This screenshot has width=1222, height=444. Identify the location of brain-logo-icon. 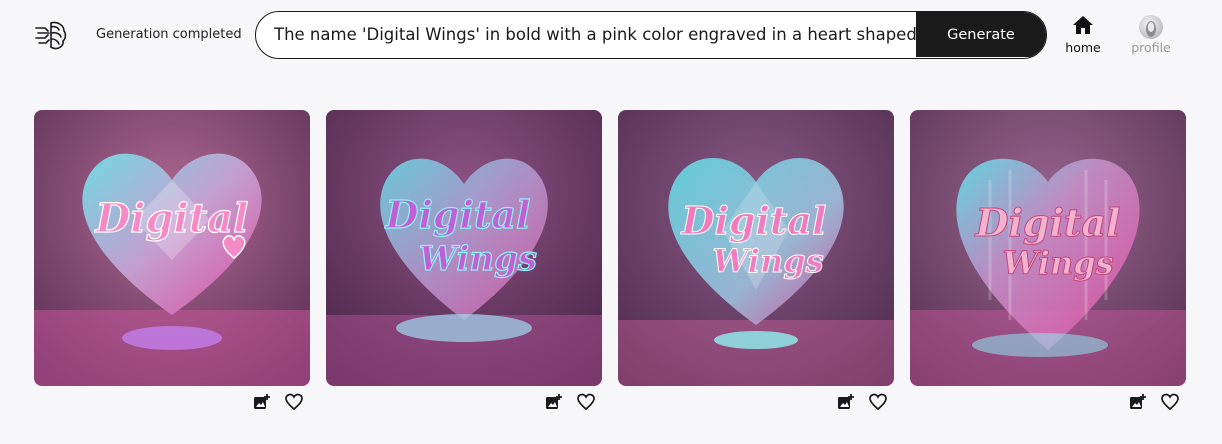
(51, 35).